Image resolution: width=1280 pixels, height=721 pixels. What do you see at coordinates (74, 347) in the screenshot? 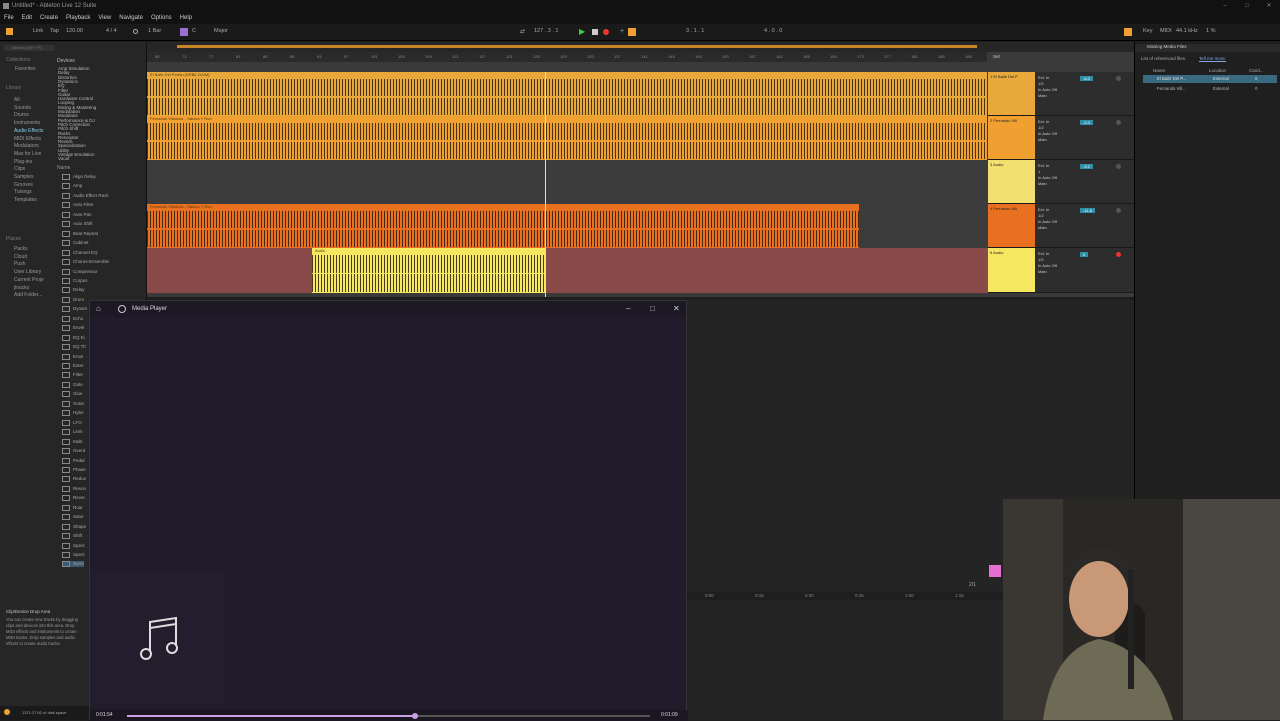
I see `device-tree-item: EQ Th` at bounding box center [74, 347].